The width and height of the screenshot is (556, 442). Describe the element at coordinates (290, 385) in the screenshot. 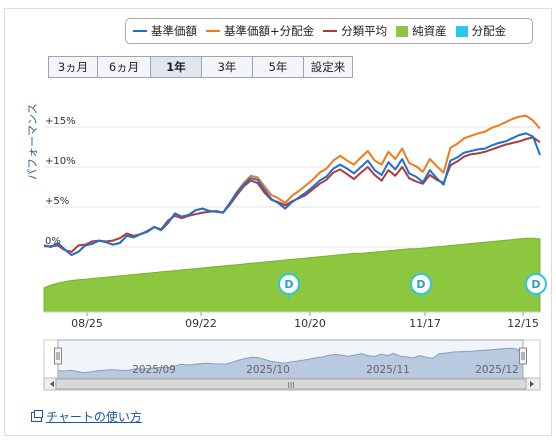

I see `scrollbar-grip: III` at that location.